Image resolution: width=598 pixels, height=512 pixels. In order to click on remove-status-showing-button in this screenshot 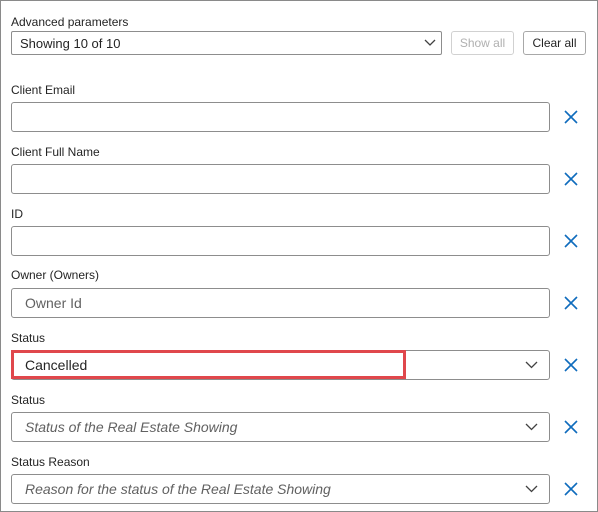, I will do `click(571, 427)`.